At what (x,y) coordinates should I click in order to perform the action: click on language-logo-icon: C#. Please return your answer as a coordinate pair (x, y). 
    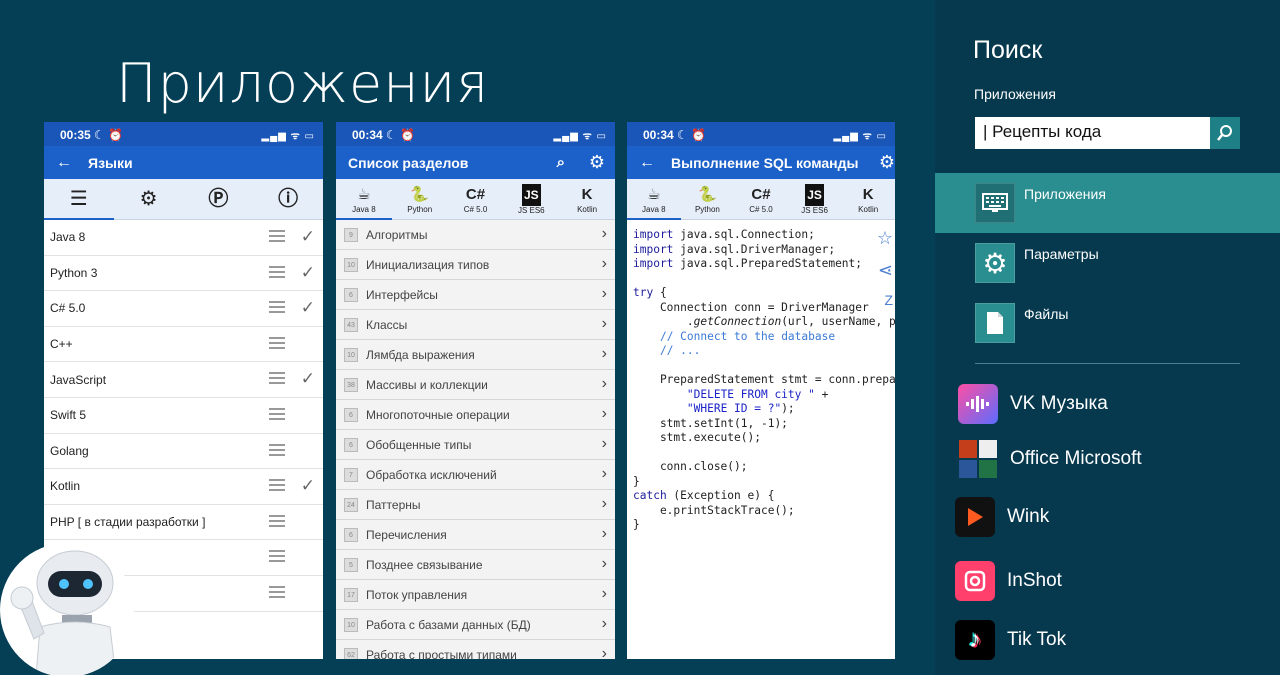
    Looking at the image, I should click on (475, 194).